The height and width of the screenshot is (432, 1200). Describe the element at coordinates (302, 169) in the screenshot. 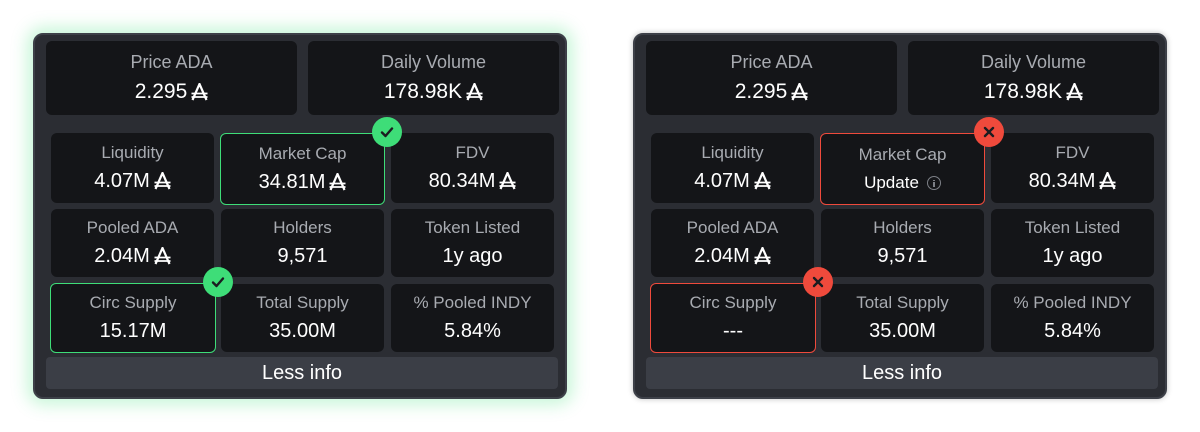

I see `market-cap-card: Market Cap 34.81M` at that location.